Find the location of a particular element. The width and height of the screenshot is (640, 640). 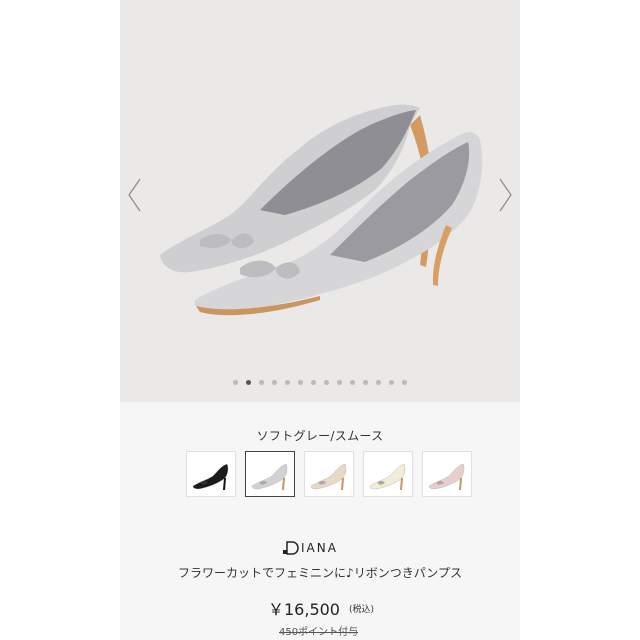

brand-name: IANA is located at coordinates (319, 548).